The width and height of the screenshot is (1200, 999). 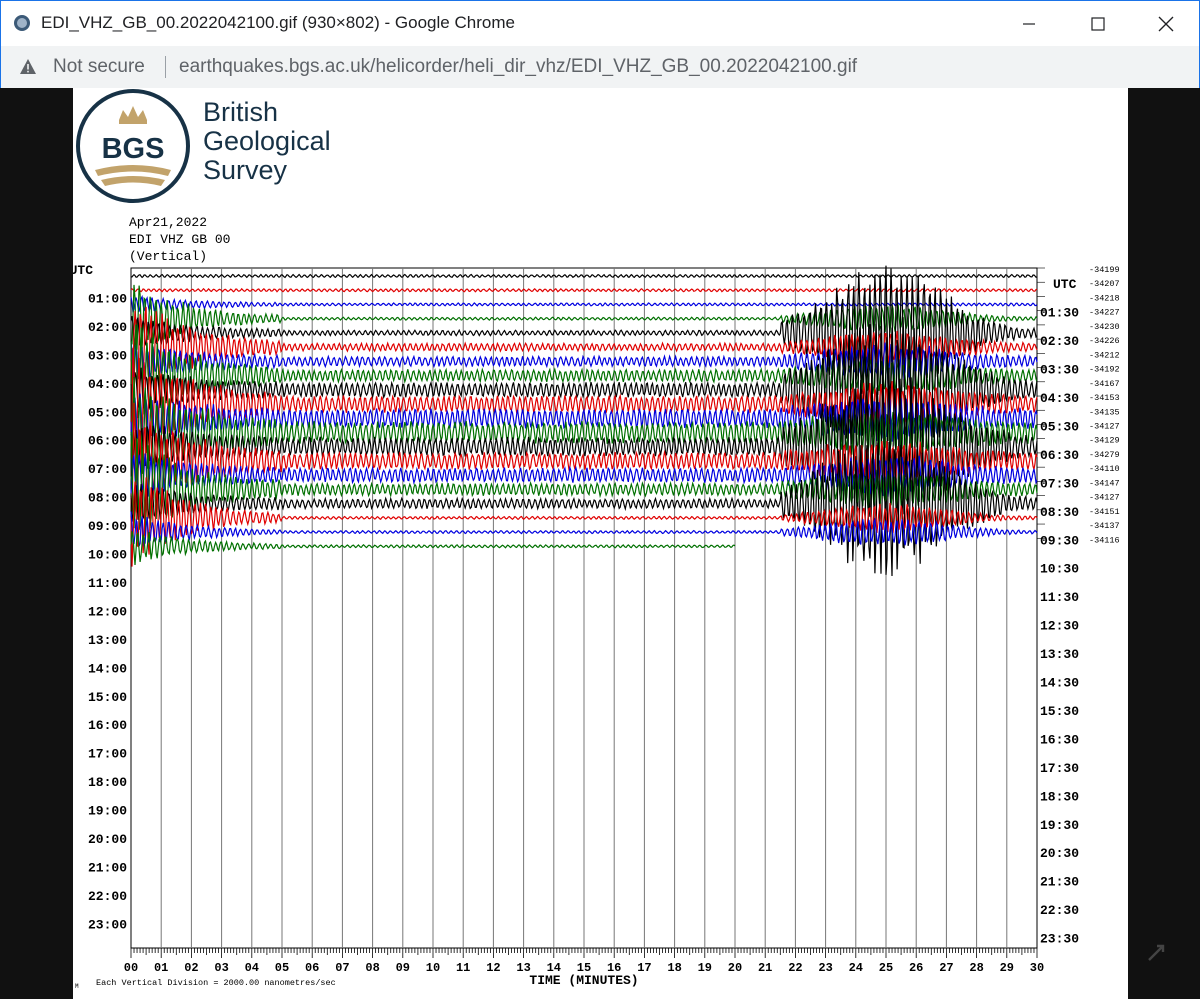 What do you see at coordinates (1104, 384) in the screenshot?
I see `trace-offset-value: -34167` at bounding box center [1104, 384].